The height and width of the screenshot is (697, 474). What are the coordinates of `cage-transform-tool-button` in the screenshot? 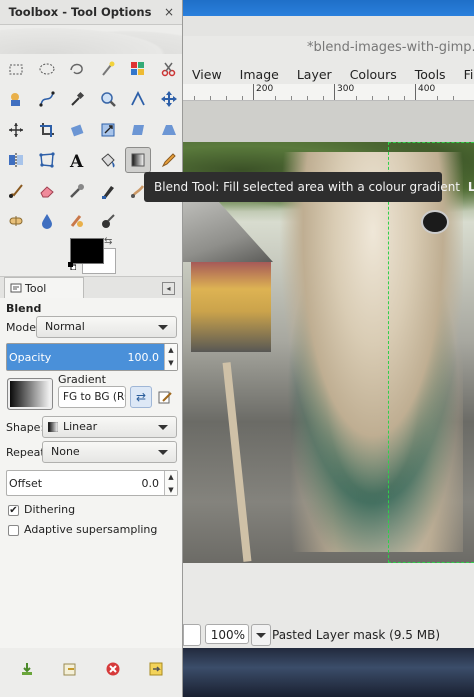 It's located at (47, 160).